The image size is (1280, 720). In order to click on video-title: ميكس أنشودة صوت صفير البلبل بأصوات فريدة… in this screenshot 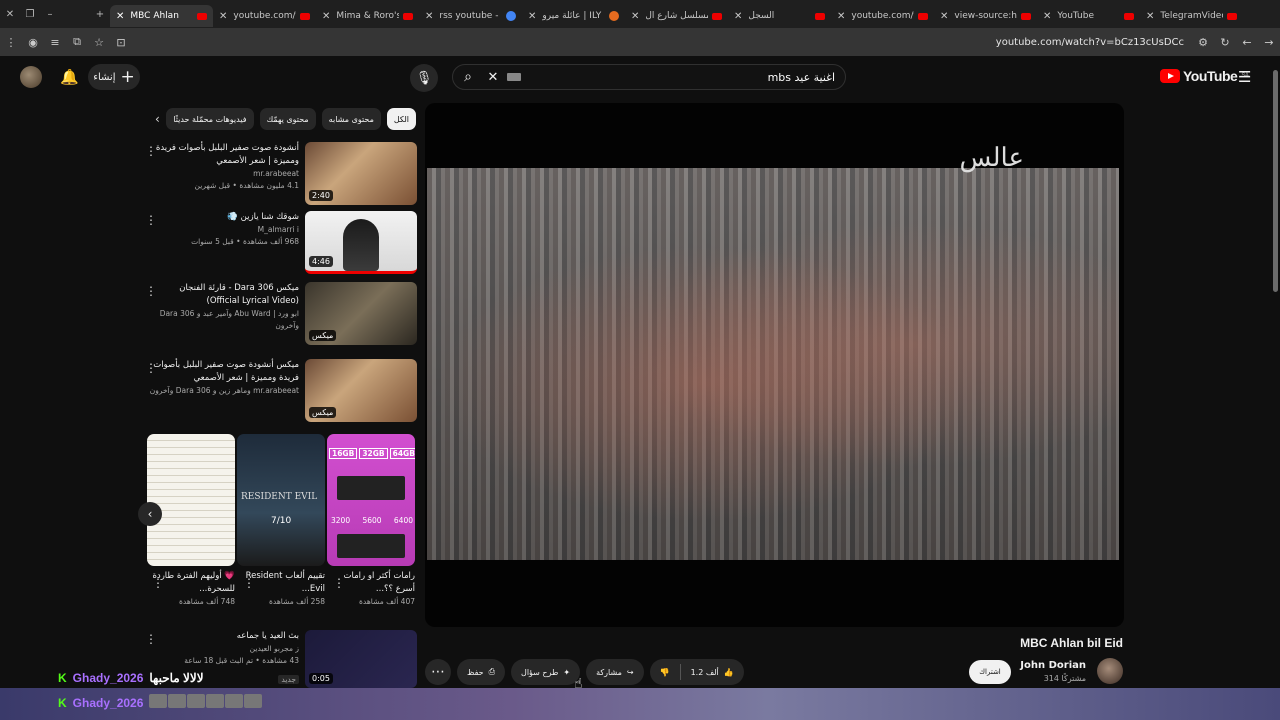, I will do `click(224, 372)`.